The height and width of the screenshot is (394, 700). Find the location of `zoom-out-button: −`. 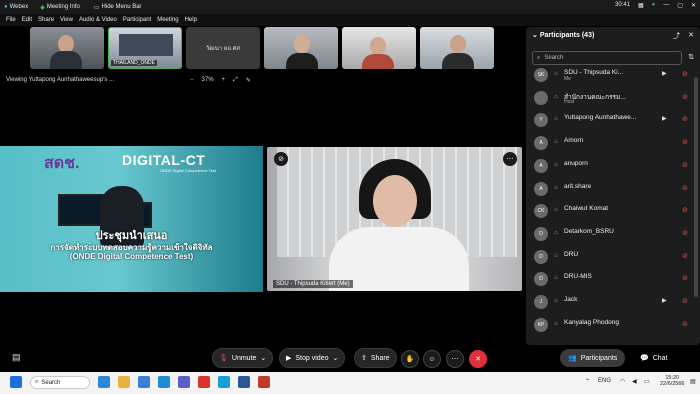

zoom-out-button: − is located at coordinates (192, 80).